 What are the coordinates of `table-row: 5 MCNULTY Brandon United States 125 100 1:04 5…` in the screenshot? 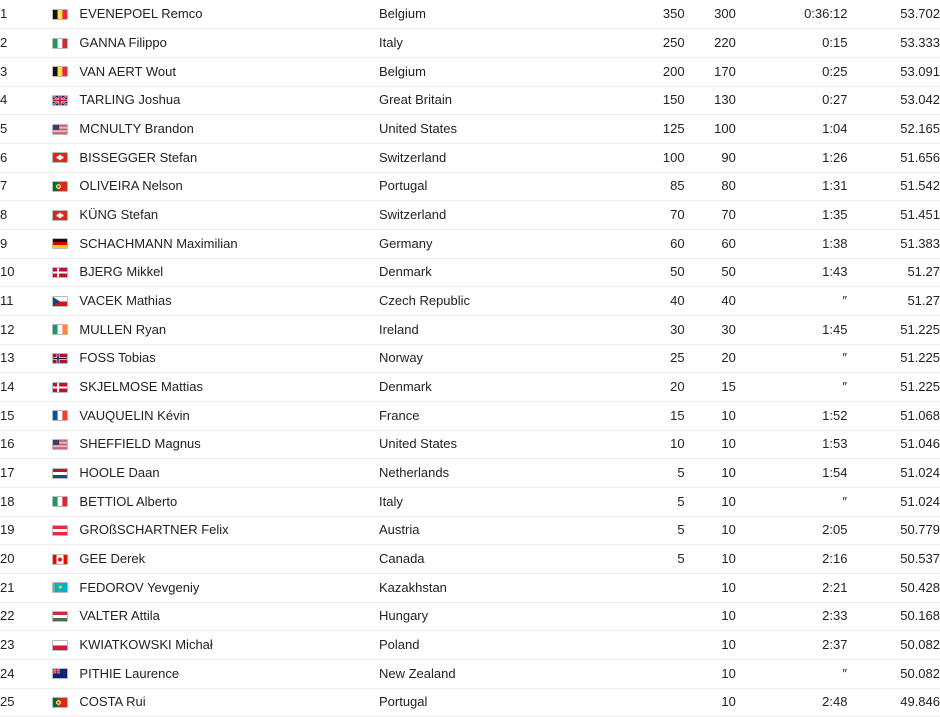 It's located at (470, 129).